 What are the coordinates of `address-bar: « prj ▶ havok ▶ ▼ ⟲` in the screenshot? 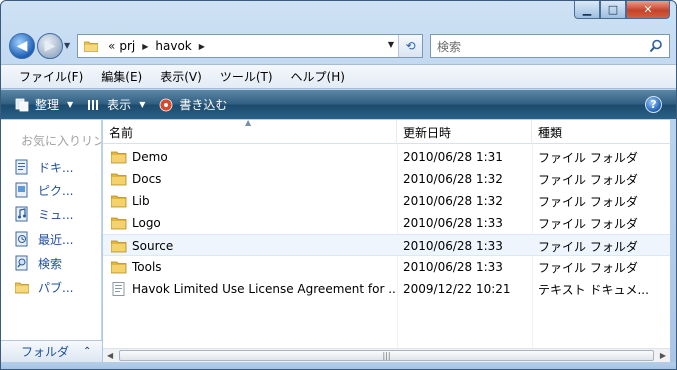 It's located at (250, 46).